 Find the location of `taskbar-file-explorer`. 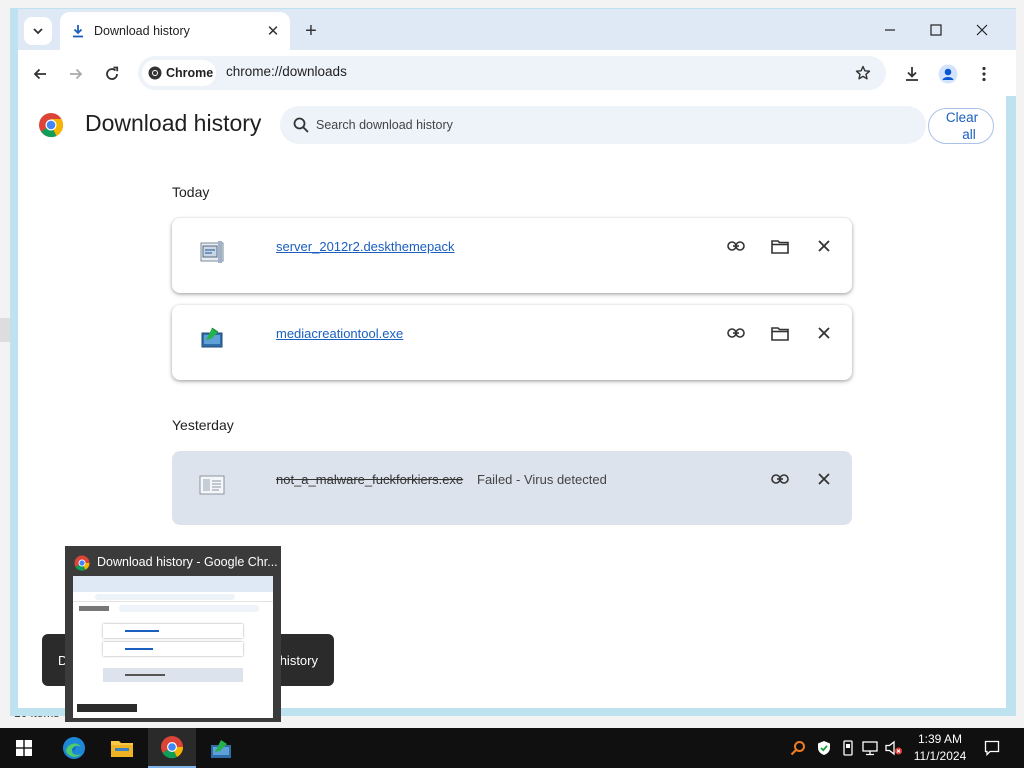

taskbar-file-explorer is located at coordinates (122, 748).